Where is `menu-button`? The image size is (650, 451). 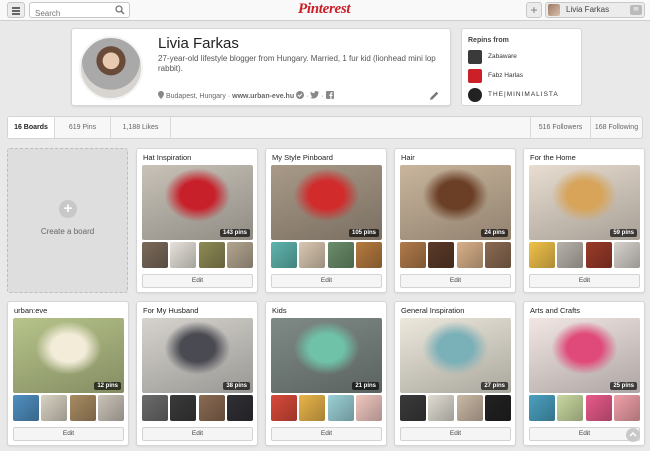
menu-button is located at coordinates (16, 10).